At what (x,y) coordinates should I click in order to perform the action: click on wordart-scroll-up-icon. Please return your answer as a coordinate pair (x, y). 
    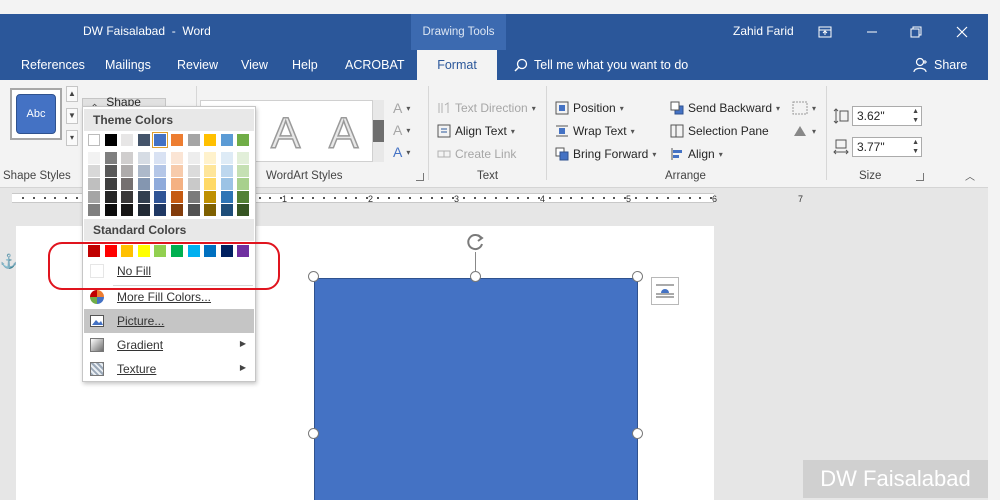
    Looking at the image, I should click on (378, 110).